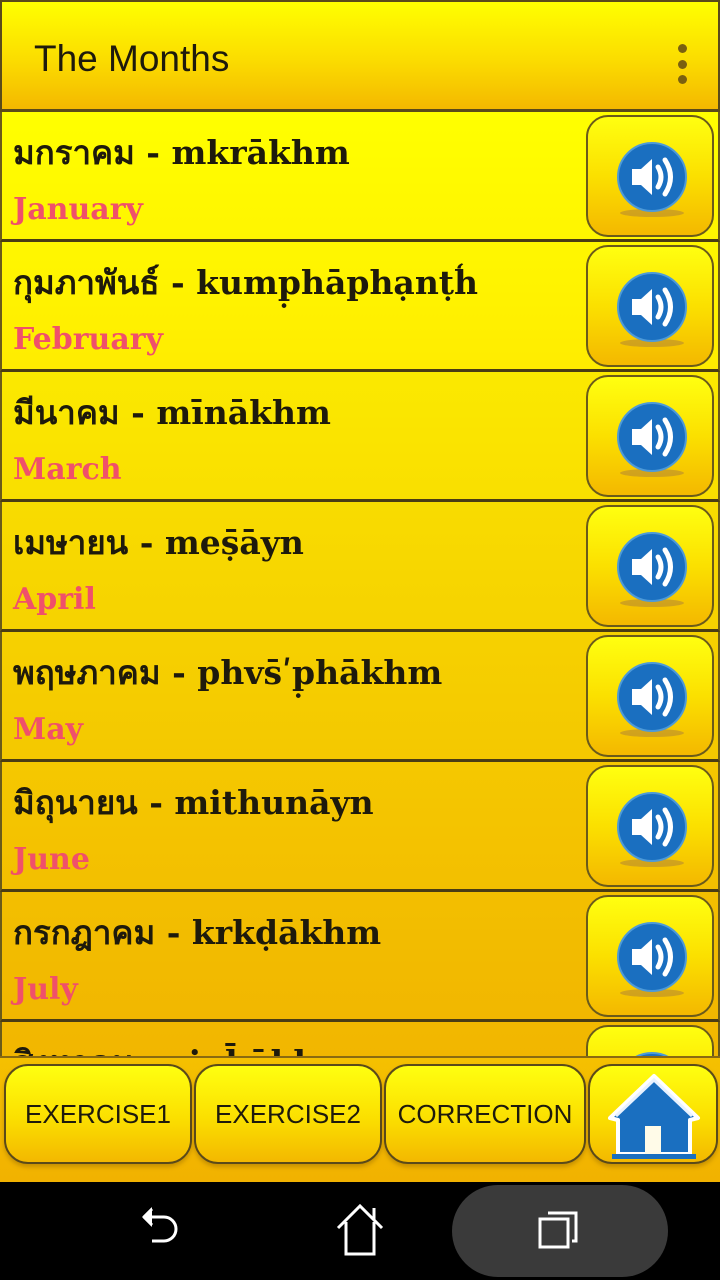 This screenshot has width=720, height=1280. Describe the element at coordinates (360, 697) in the screenshot. I see `list-item-may: พฤษภาคม - phvs̄ʹp̣hākhm May` at that location.